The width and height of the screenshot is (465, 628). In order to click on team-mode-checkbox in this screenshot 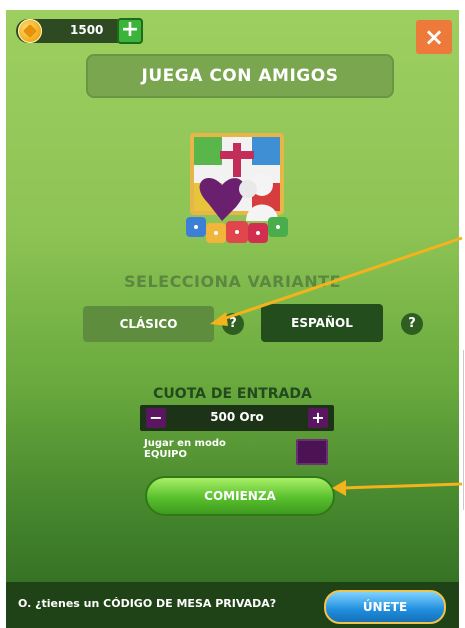, I will do `click(312, 452)`.